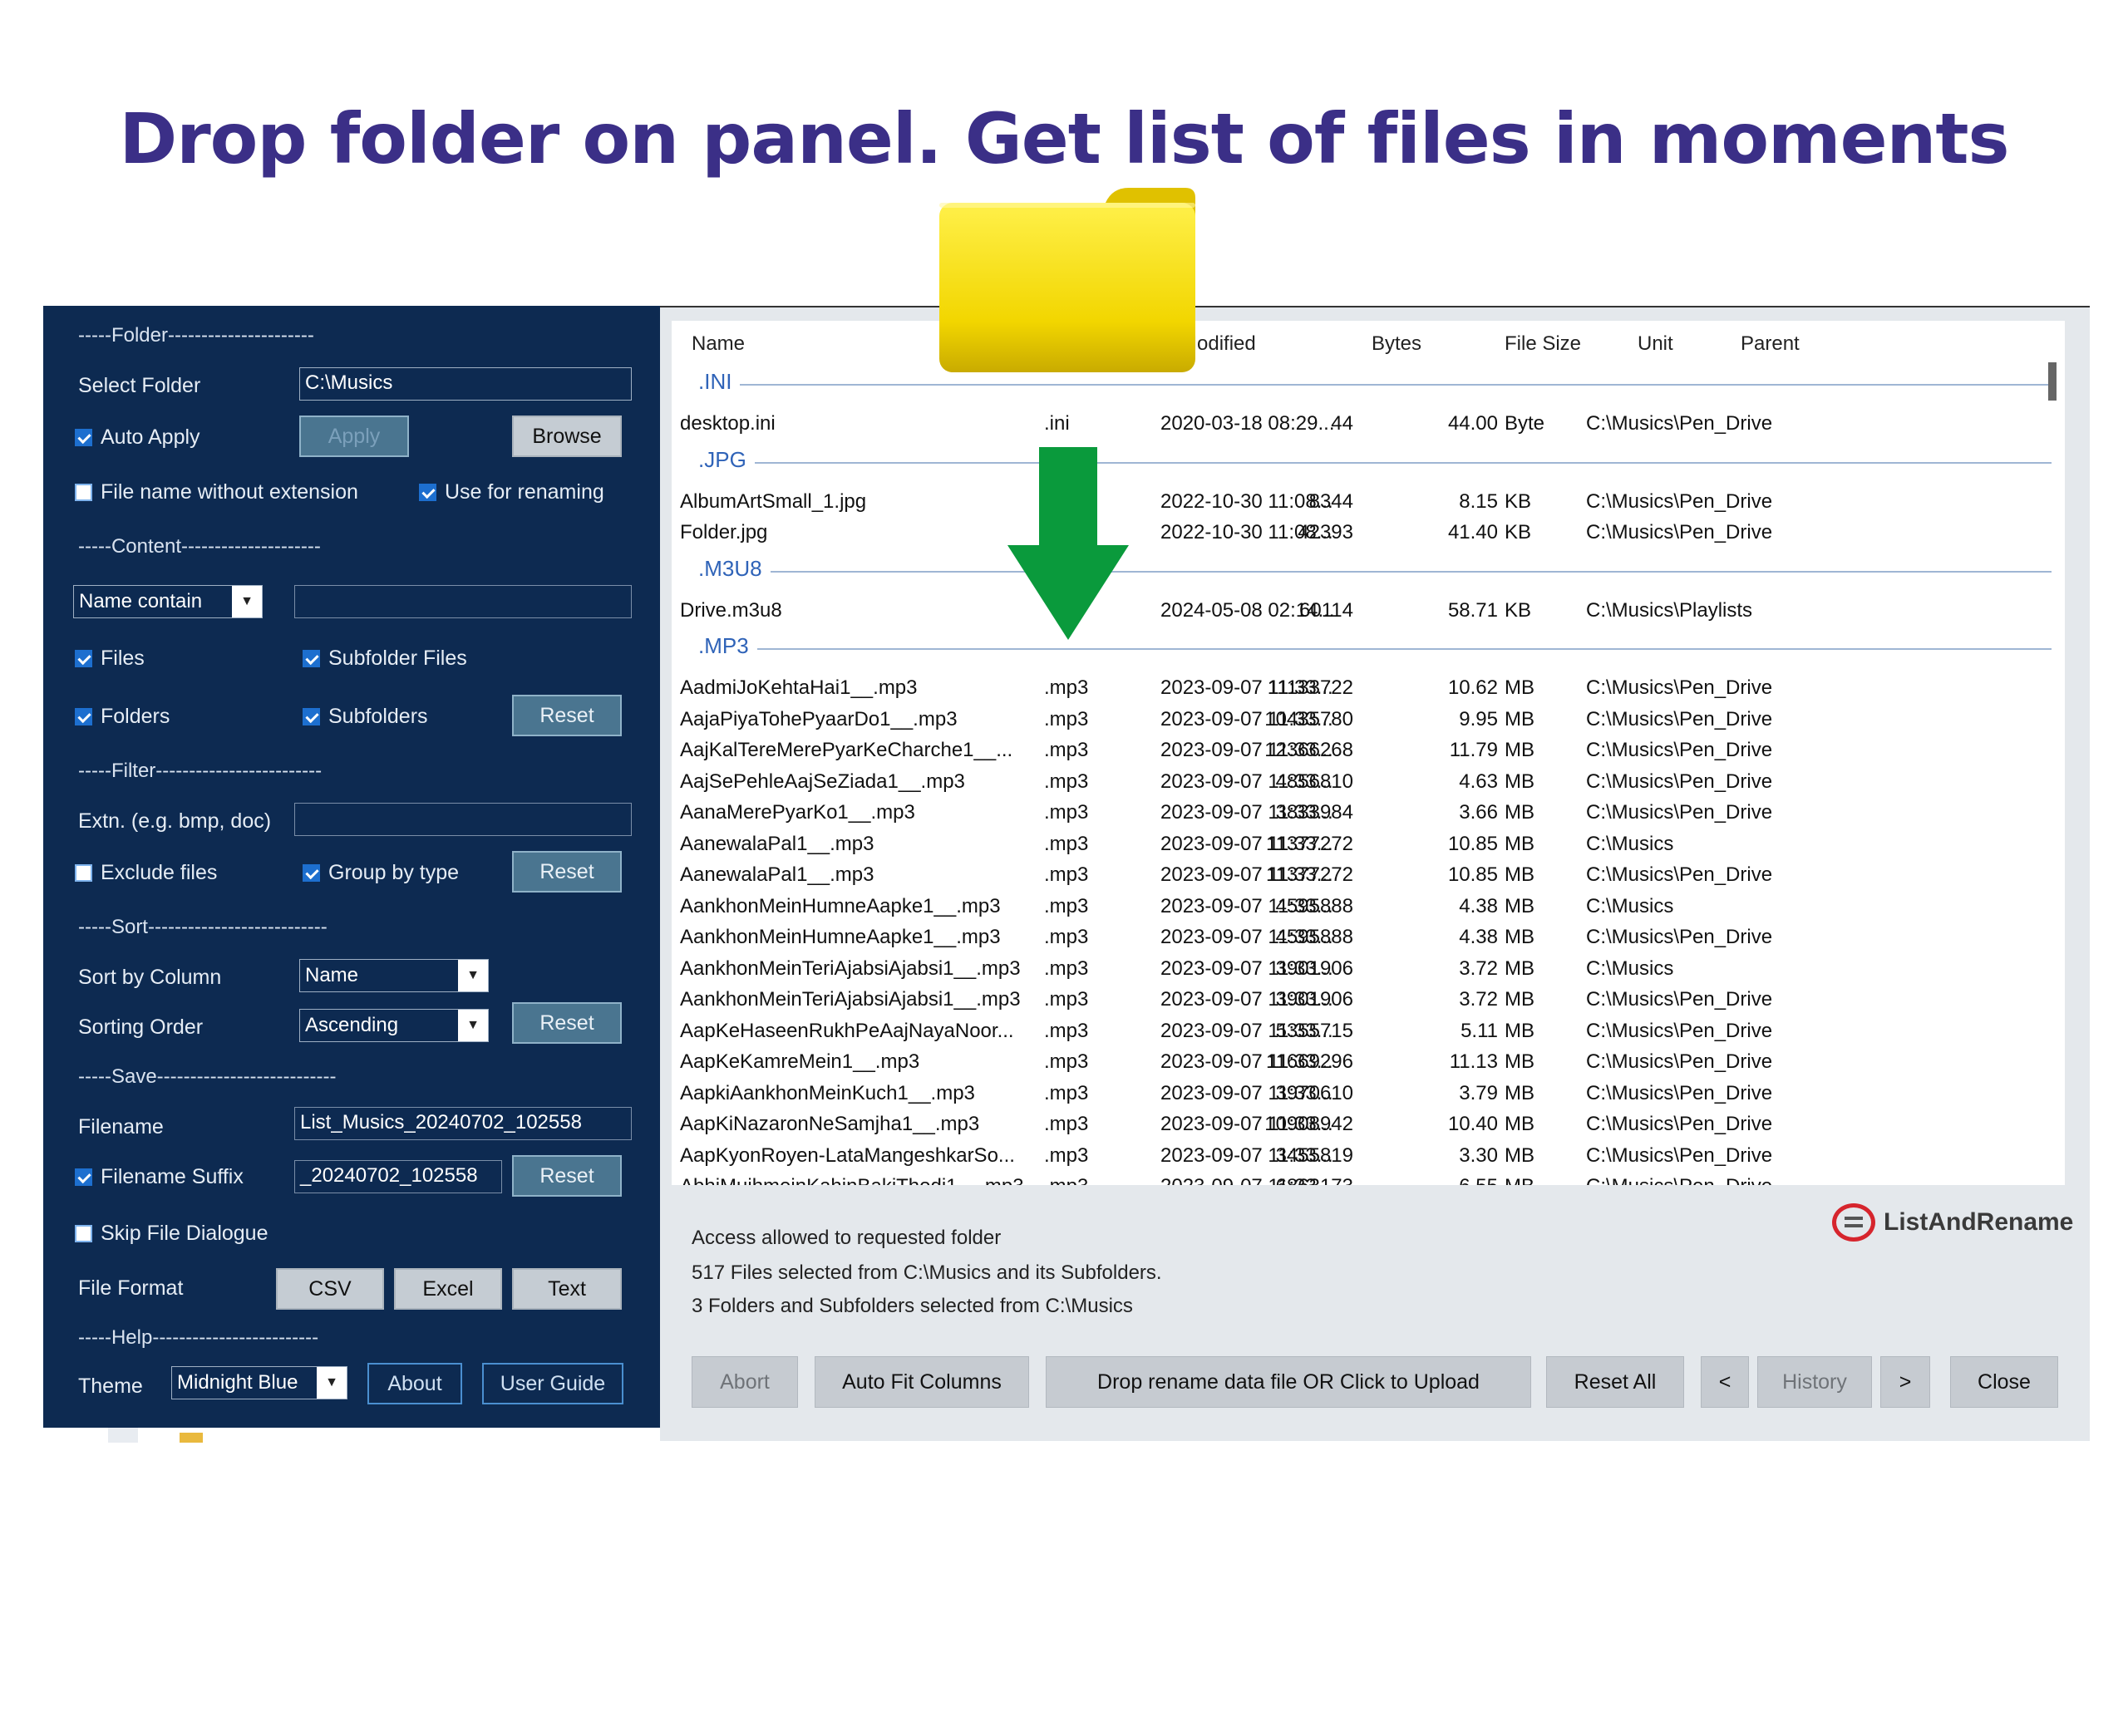 The image size is (2128, 1736). Describe the element at coordinates (463, 819) in the screenshot. I see `extension-input` at that location.